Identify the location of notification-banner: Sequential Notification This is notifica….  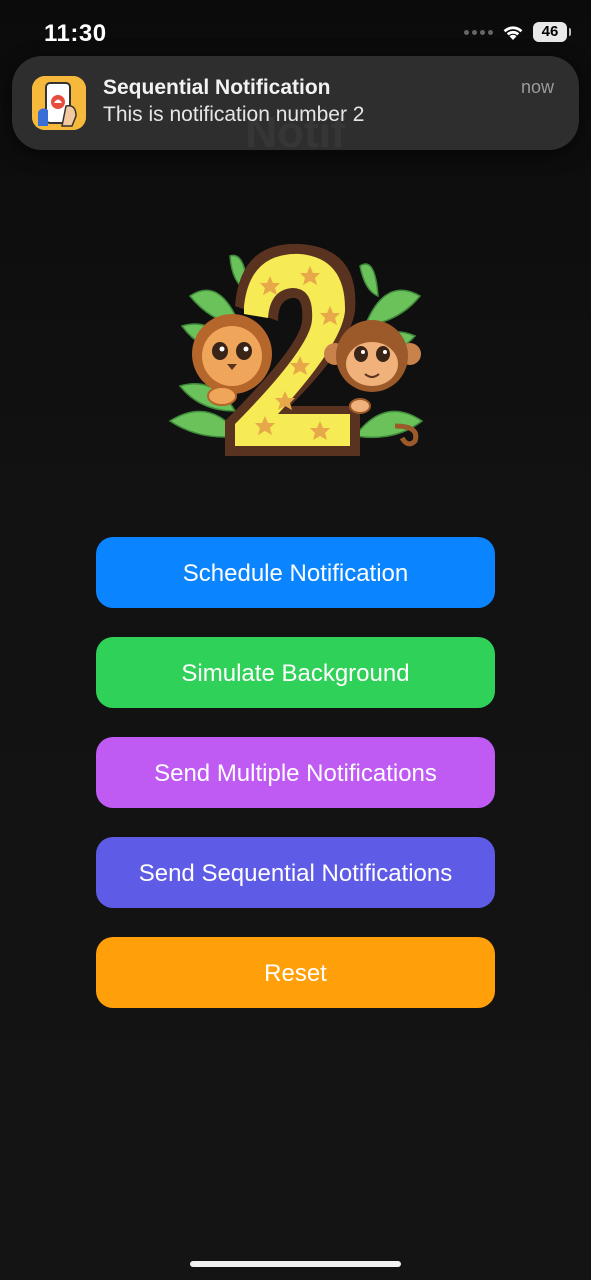
(295, 103).